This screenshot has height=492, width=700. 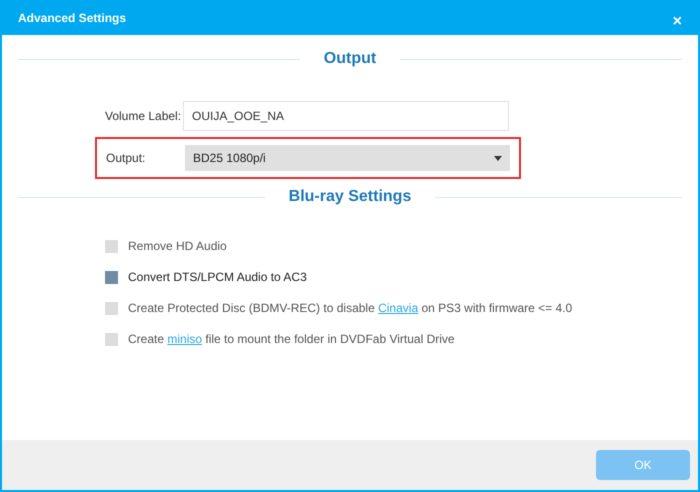 I want to click on section-heading: Blu-ray Settings, so click(x=350, y=197).